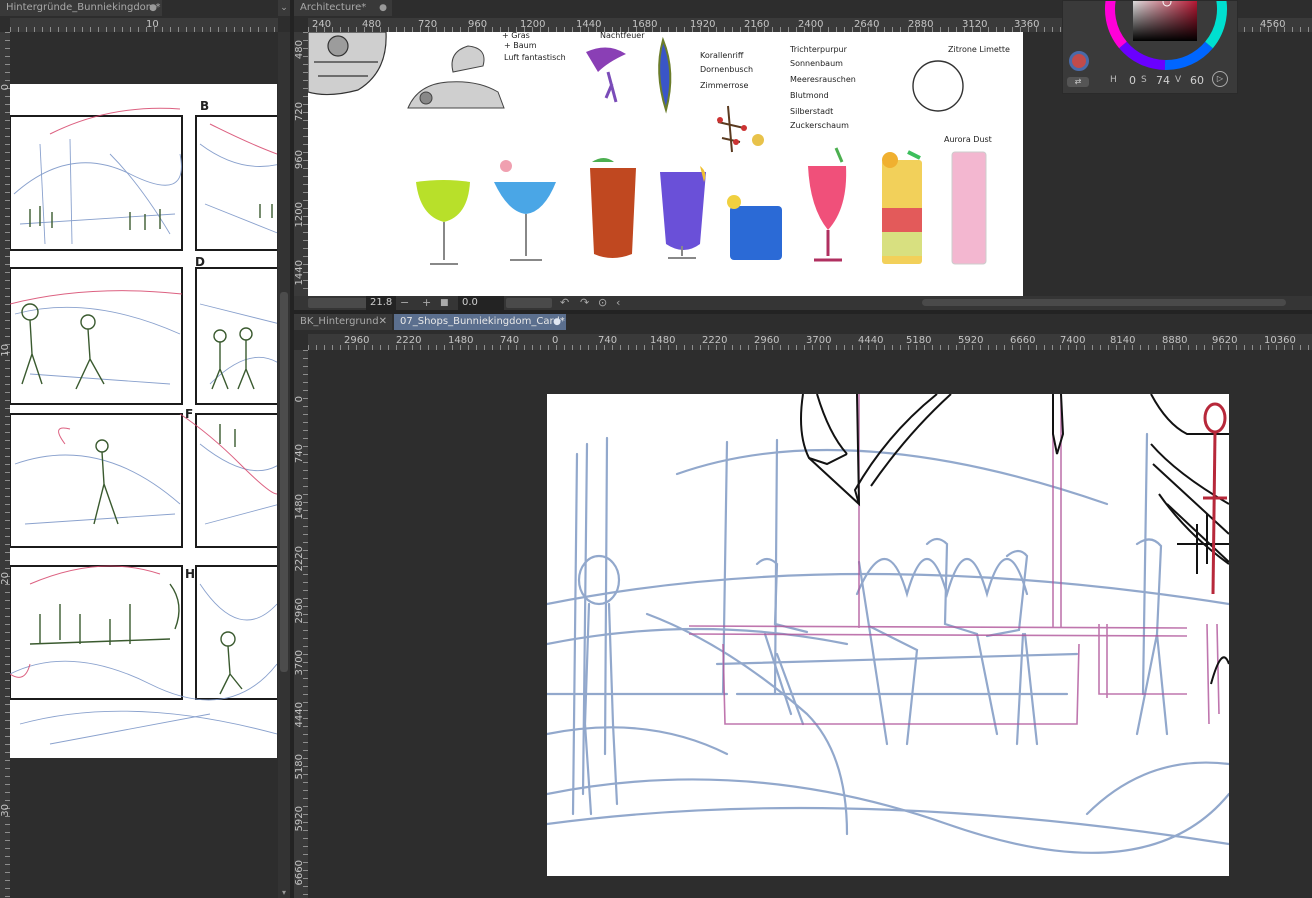 This screenshot has width=1312, height=898. Describe the element at coordinates (1113, 80) in the screenshot. I see `hue-icon: H` at that location.